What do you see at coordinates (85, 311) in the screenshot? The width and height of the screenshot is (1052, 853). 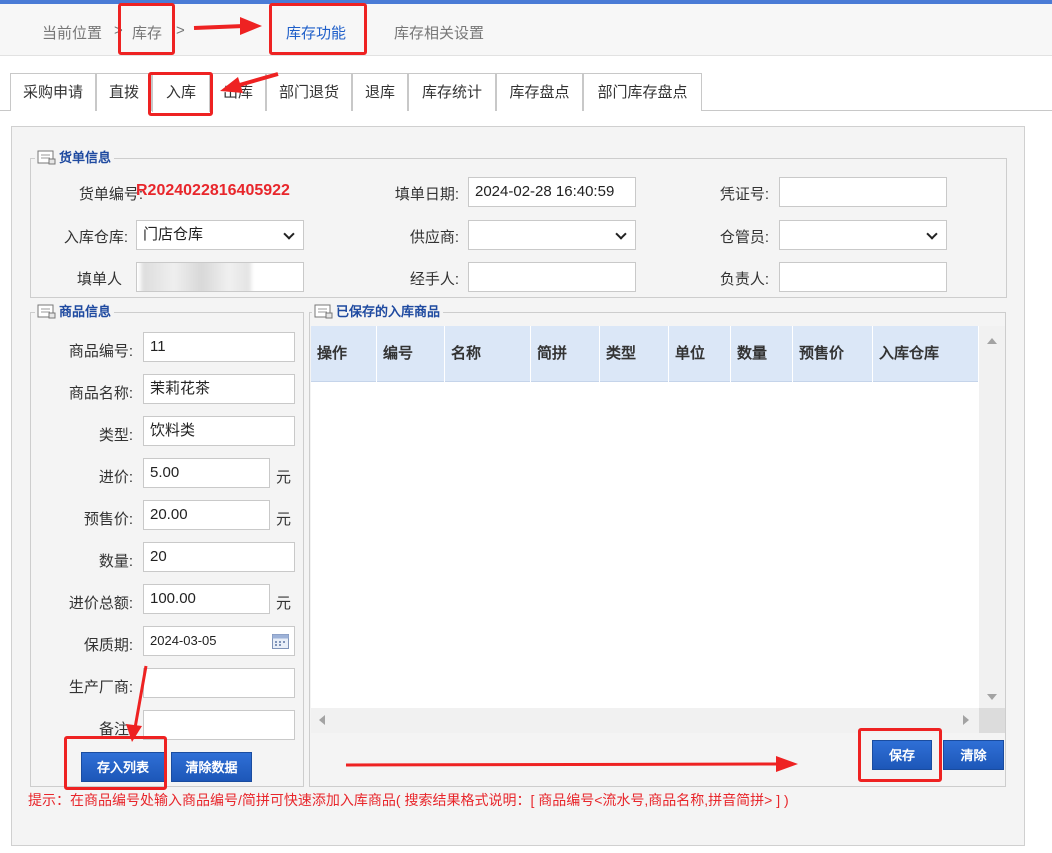 I see `goods-info-title: 商品信息` at bounding box center [85, 311].